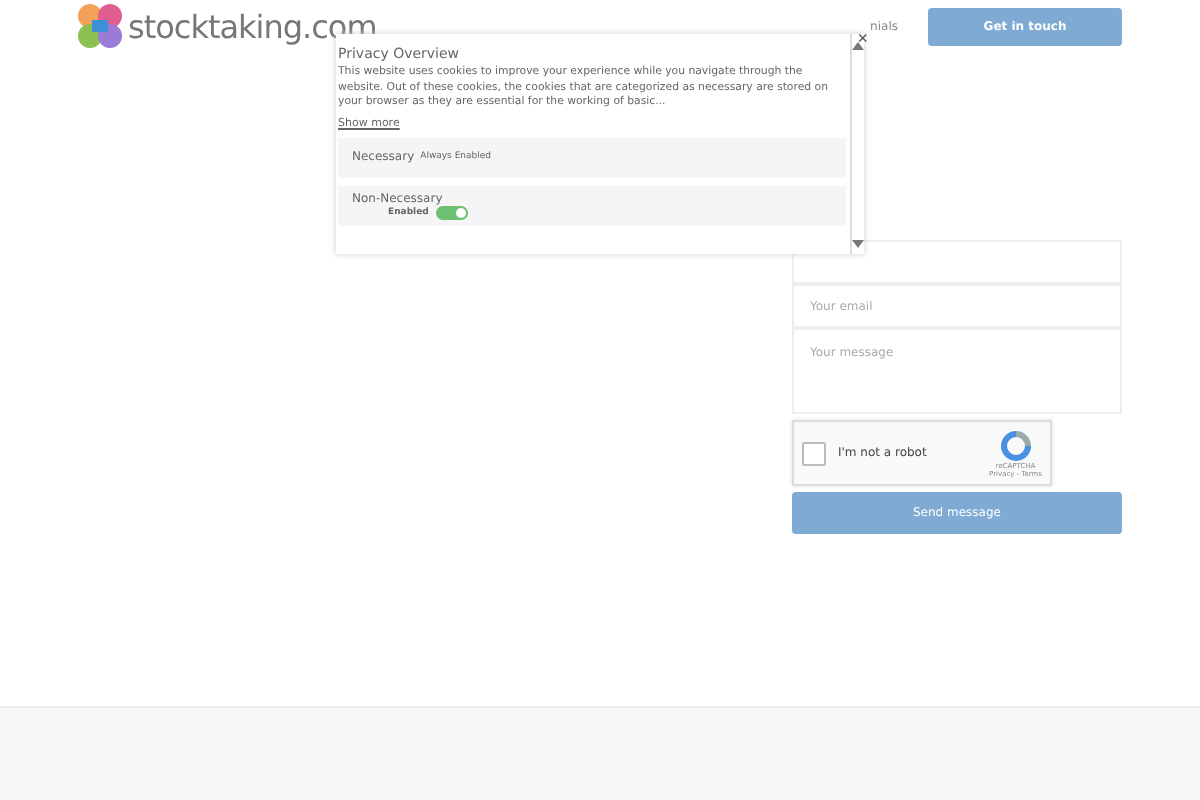  I want to click on logo-icon, so click(100, 26).